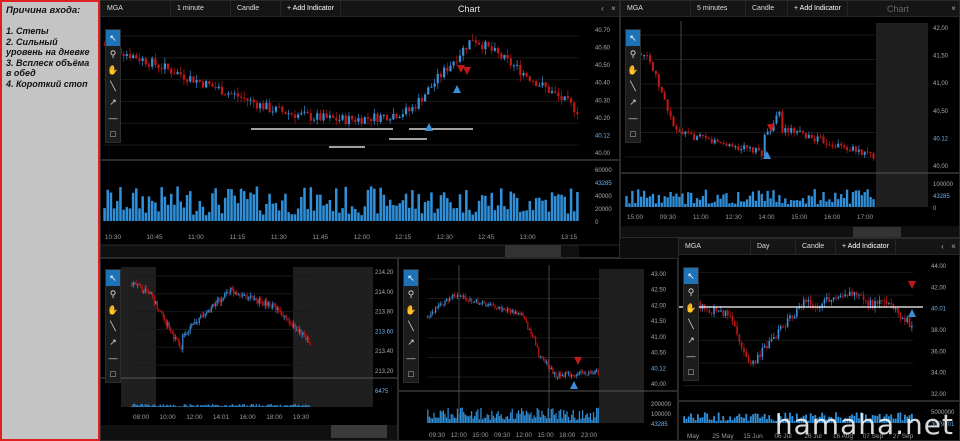 The image size is (960, 441). Describe the element at coordinates (603, 101) in the screenshot. I see `price-tick-label: 40.30` at that location.